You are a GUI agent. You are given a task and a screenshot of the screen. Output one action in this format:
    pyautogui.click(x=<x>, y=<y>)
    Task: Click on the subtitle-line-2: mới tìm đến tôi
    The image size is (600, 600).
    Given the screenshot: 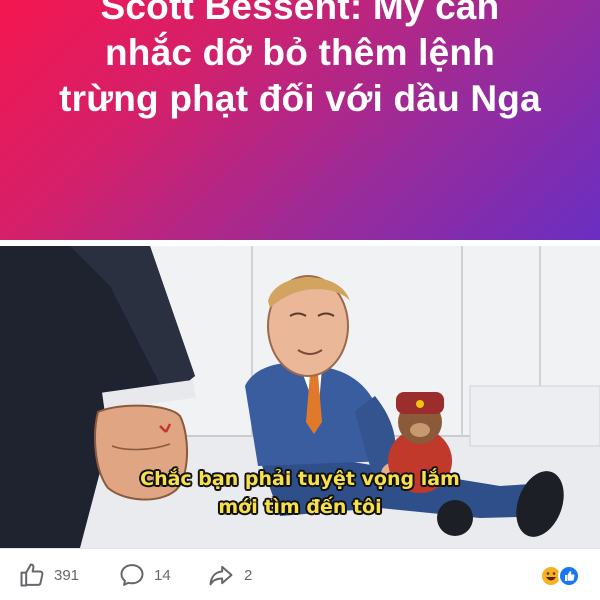 What is the action you would take?
    pyautogui.click(x=300, y=507)
    